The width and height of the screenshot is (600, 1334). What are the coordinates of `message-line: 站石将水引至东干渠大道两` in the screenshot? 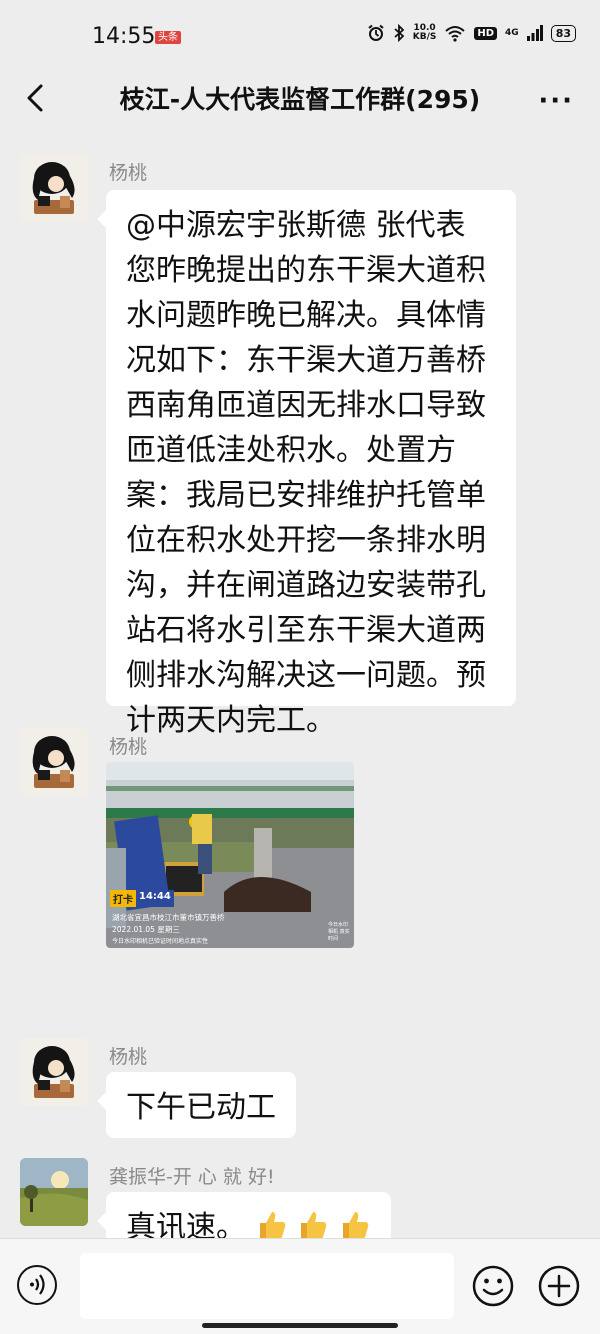 It's located at (306, 630).